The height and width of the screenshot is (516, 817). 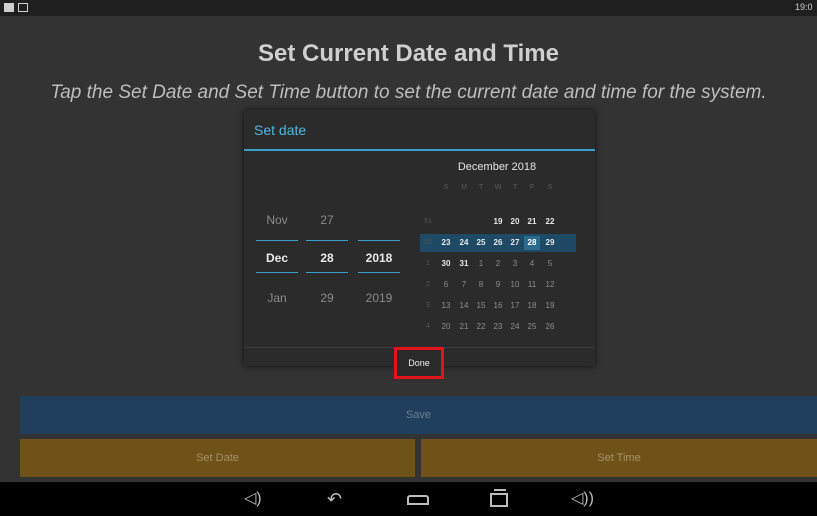 What do you see at coordinates (428, 263) in the screenshot?
I see `week-number: 1` at bounding box center [428, 263].